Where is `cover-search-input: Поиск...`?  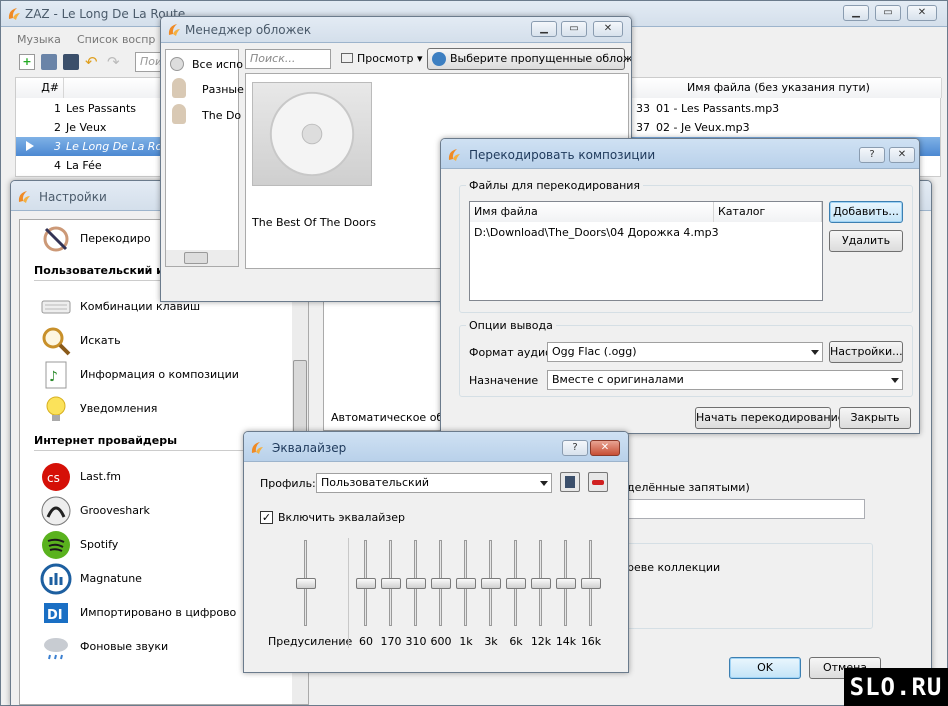 cover-search-input: Поиск... is located at coordinates (288, 59).